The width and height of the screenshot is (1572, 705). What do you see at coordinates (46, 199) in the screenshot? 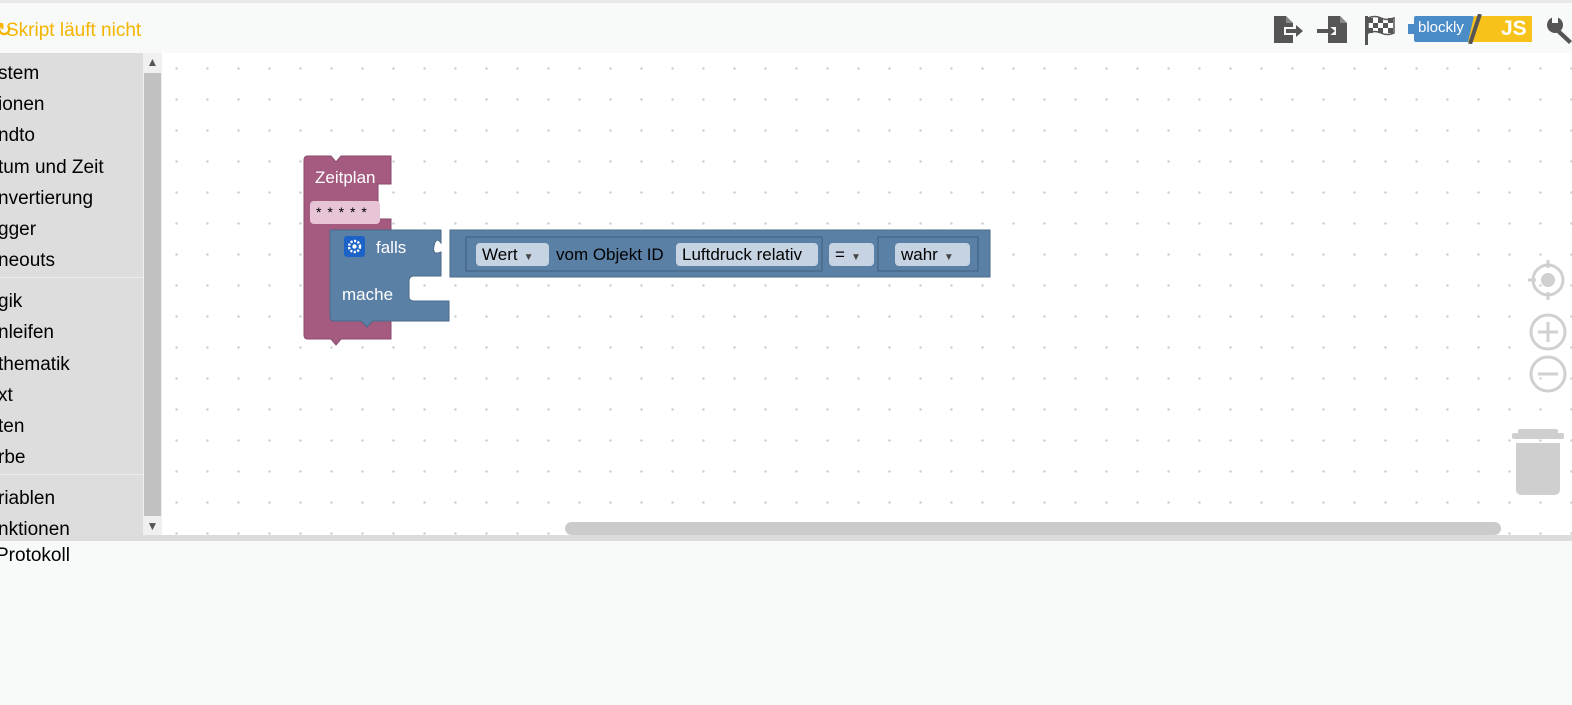
I see `toolbox-category-conversion: nvertierung` at bounding box center [46, 199].